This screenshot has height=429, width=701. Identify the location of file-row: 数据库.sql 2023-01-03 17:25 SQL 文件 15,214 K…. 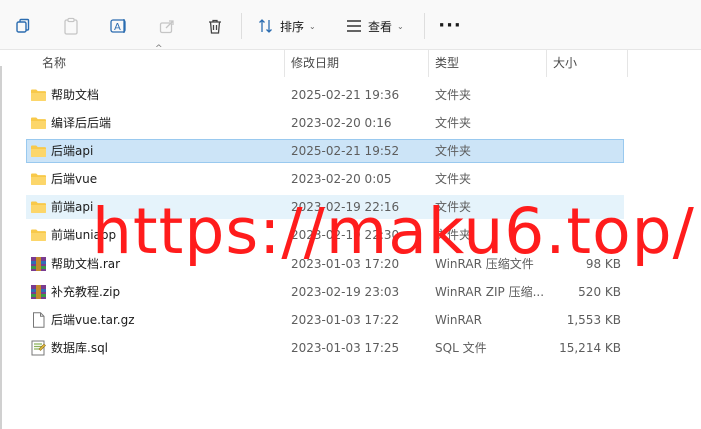
(325, 348).